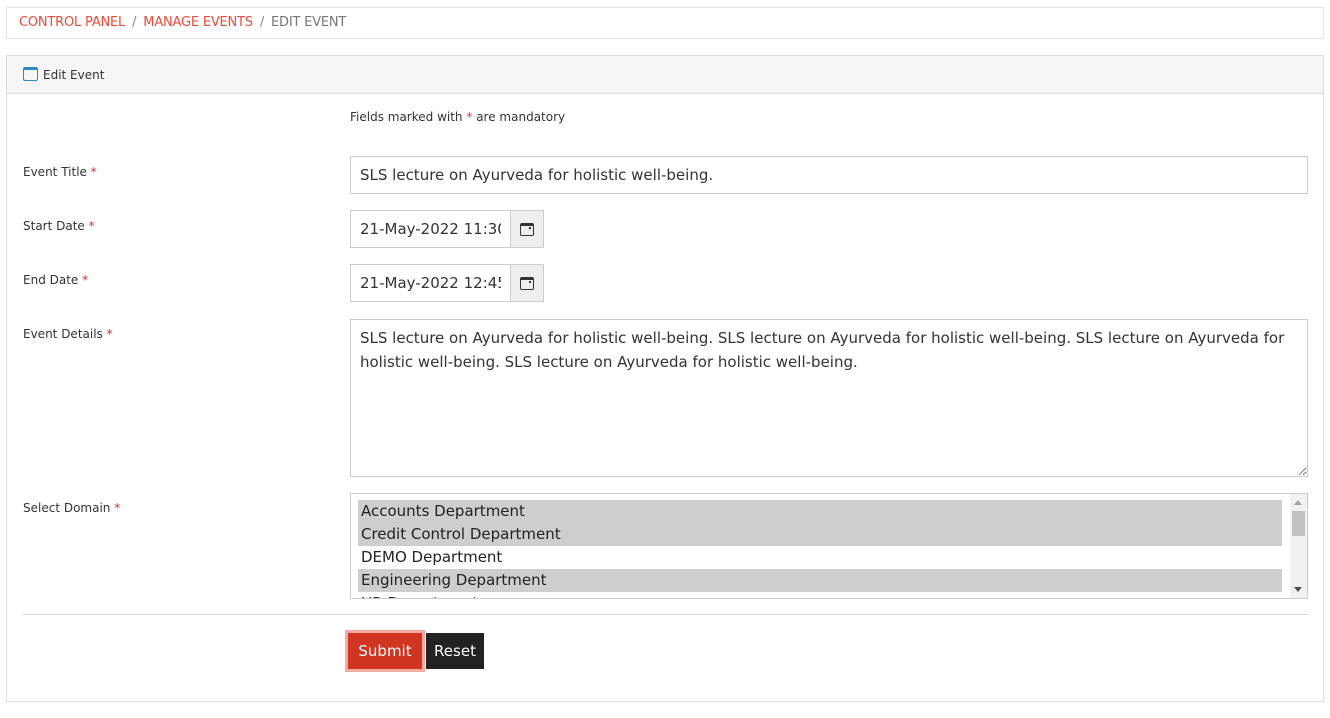 The image size is (1330, 718). What do you see at coordinates (1298, 589) in the screenshot?
I see `scroll-down-arrow-icon` at bounding box center [1298, 589].